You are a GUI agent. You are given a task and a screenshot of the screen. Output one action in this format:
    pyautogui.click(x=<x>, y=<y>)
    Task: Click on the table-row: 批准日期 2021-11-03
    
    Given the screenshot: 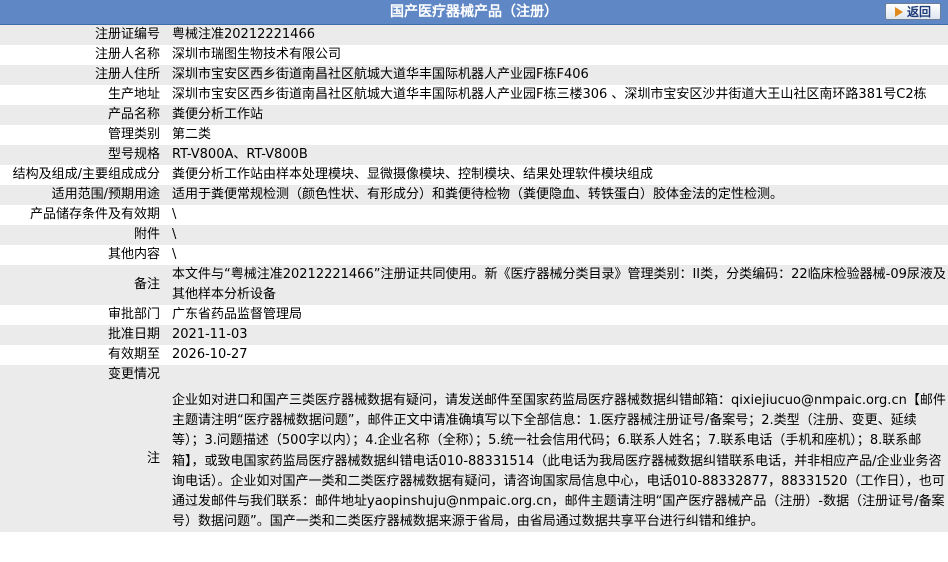 What is the action you would take?
    pyautogui.click(x=474, y=335)
    